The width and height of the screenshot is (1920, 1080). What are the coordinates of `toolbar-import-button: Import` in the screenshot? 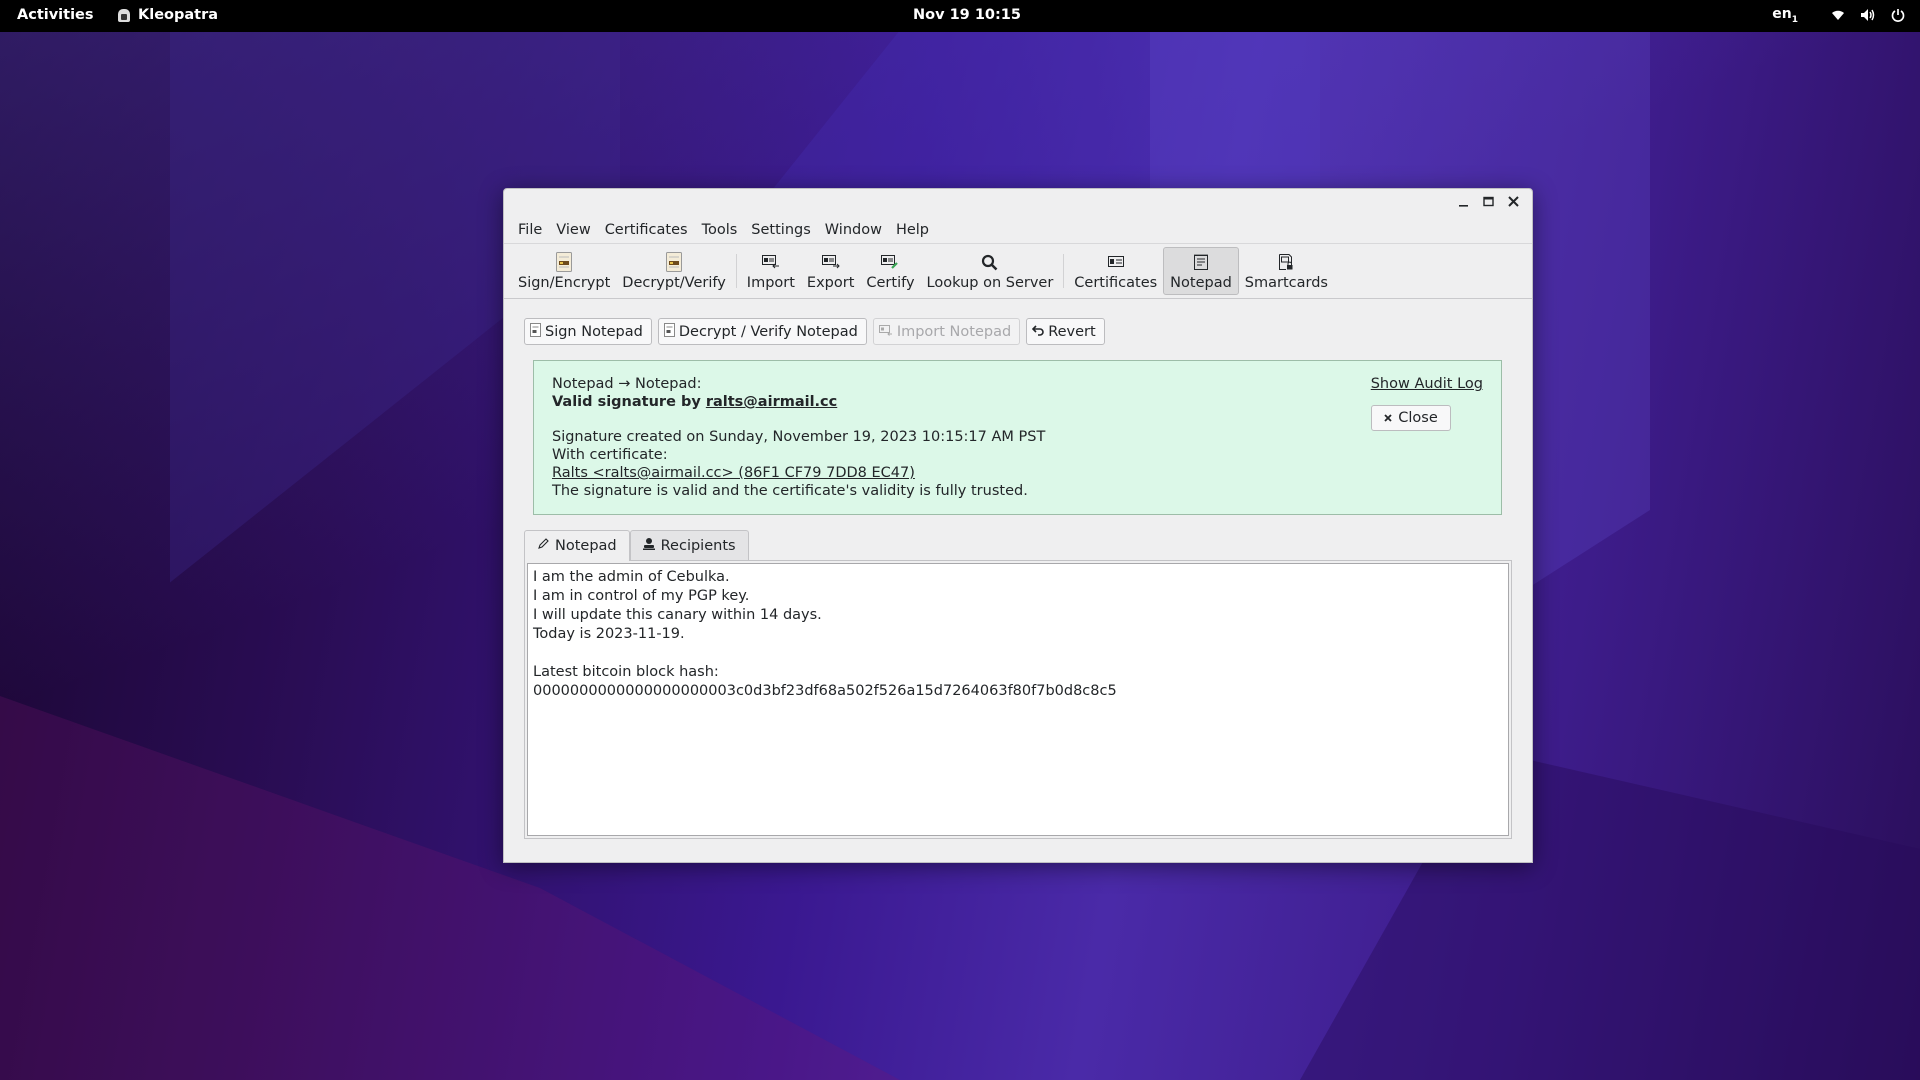 It's located at (771, 271).